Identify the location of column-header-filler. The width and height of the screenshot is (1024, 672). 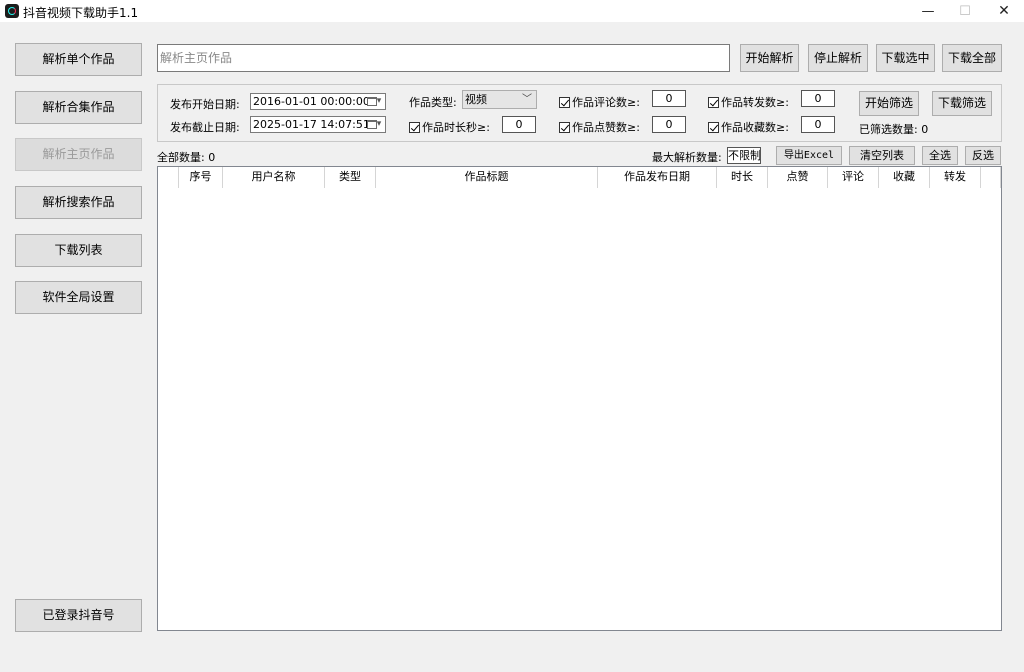
(991, 177).